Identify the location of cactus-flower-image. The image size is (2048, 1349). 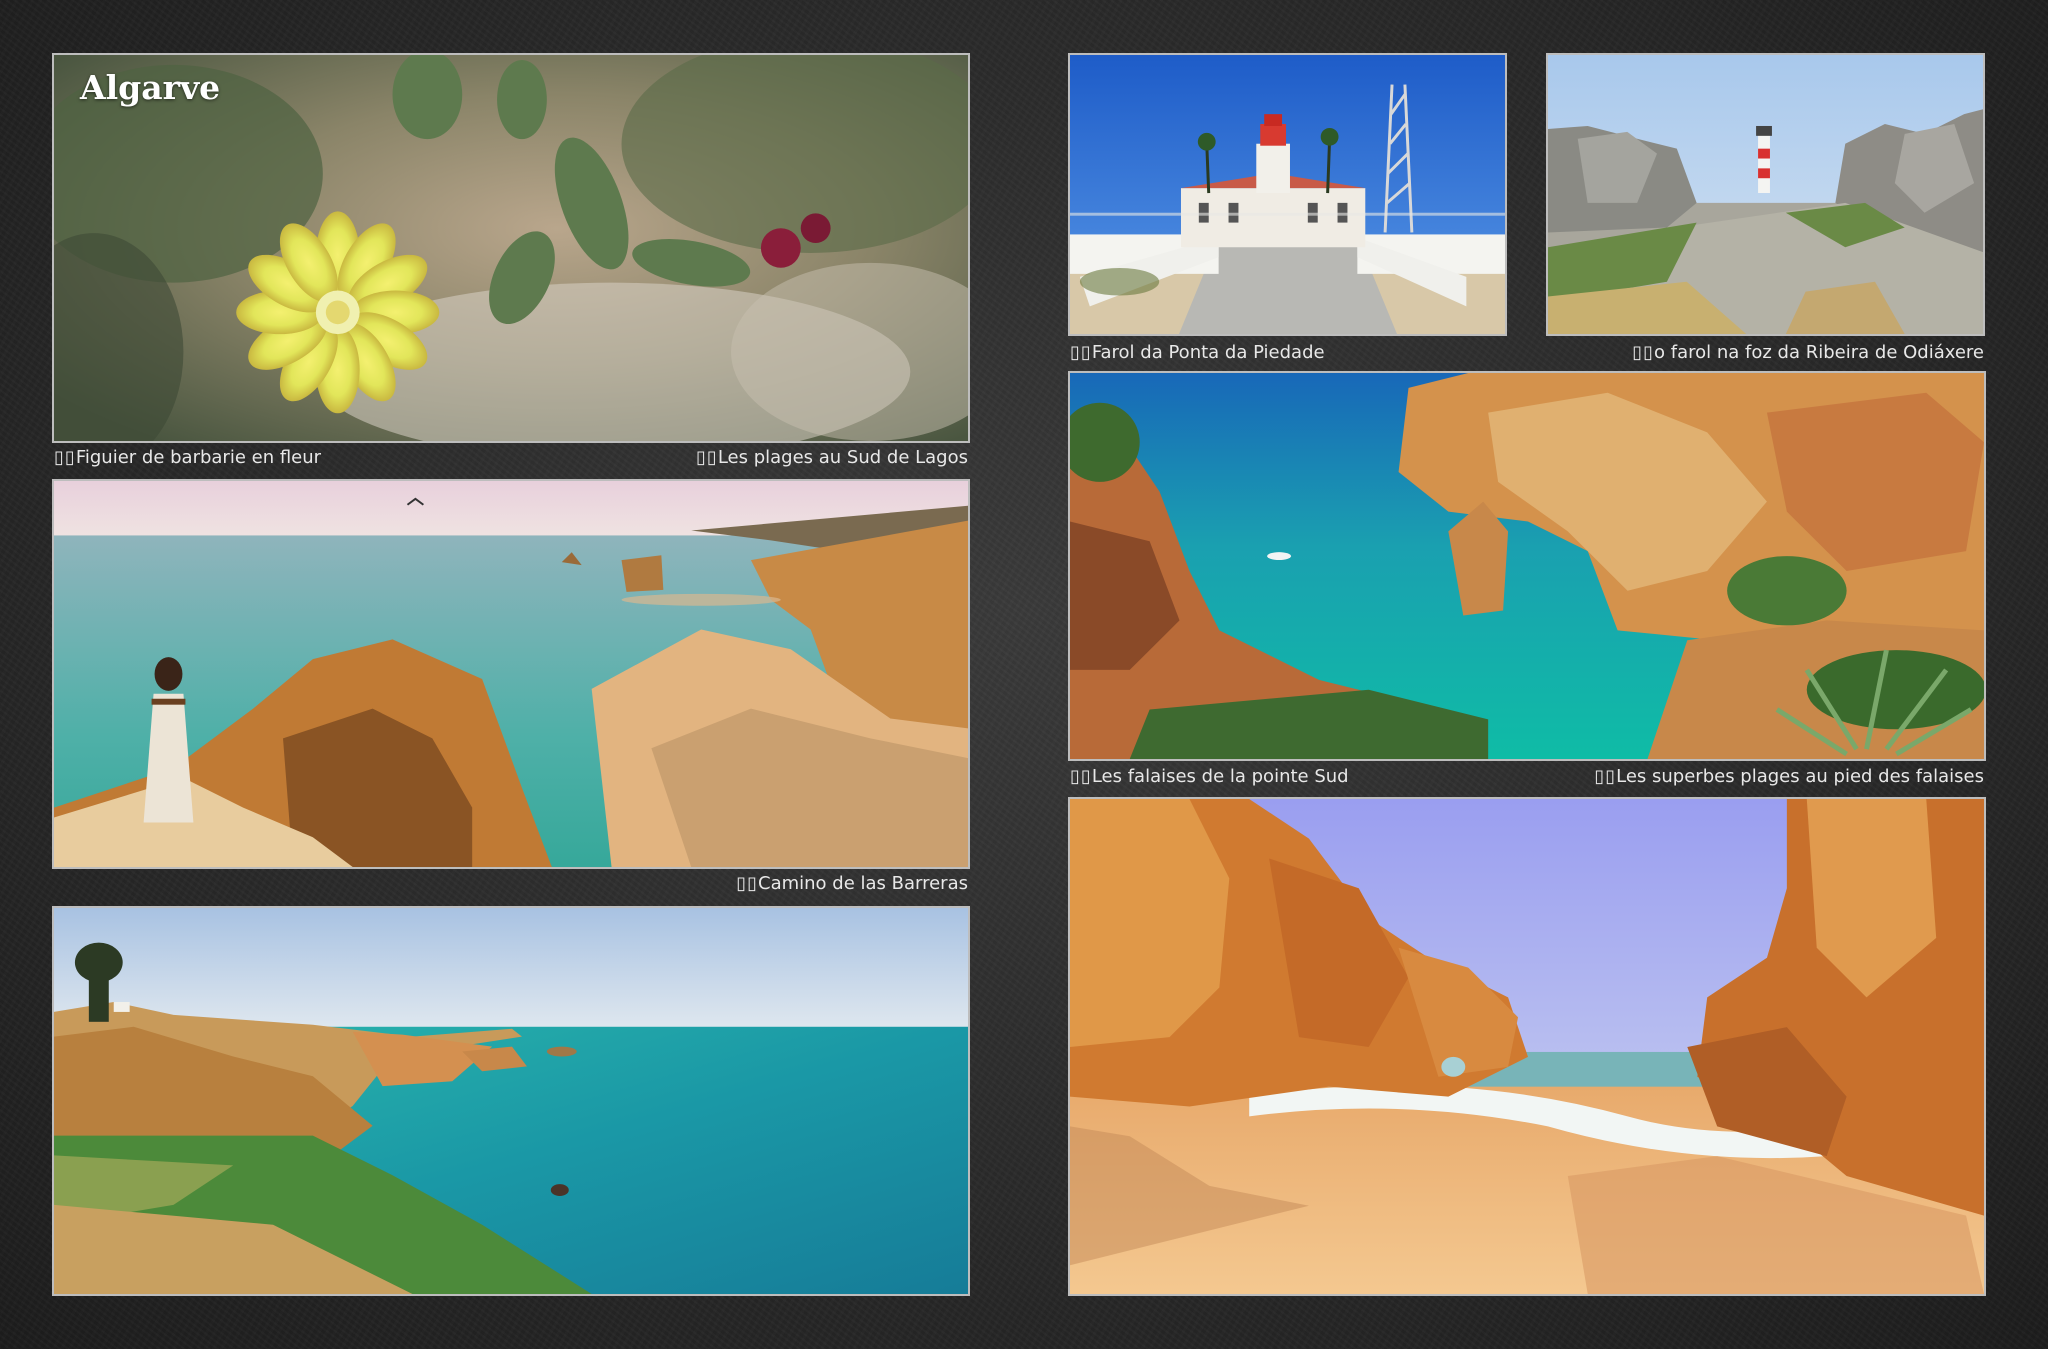
(511, 248).